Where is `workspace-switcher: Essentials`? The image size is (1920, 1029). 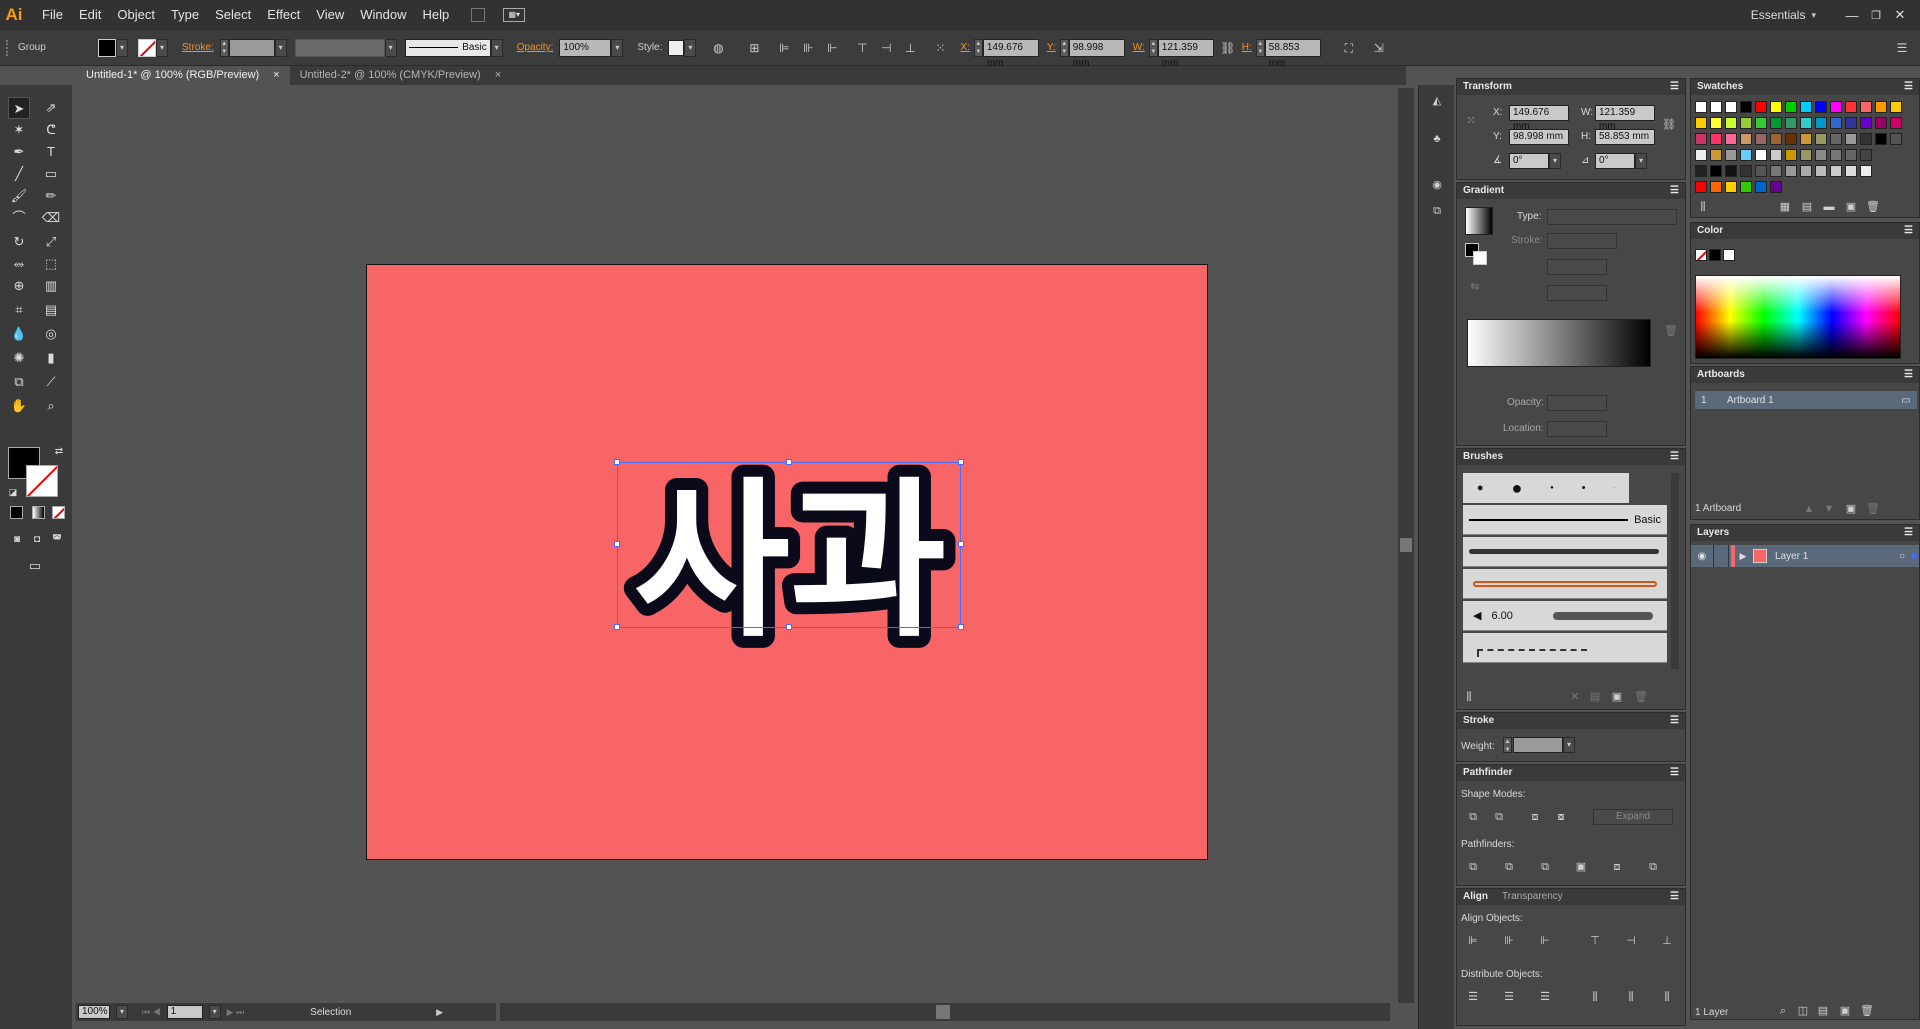
workspace-switcher: Essentials is located at coordinates (1778, 15).